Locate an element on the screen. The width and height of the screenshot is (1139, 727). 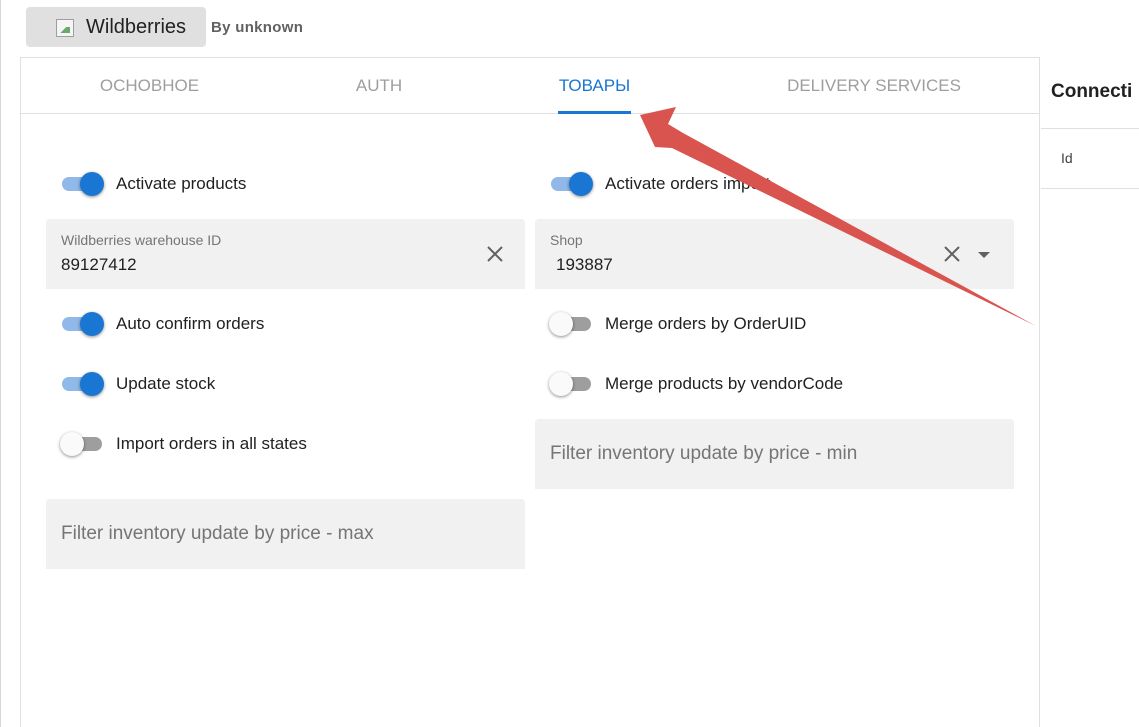
merge-orders-by-orderuid-switch is located at coordinates (571, 324).